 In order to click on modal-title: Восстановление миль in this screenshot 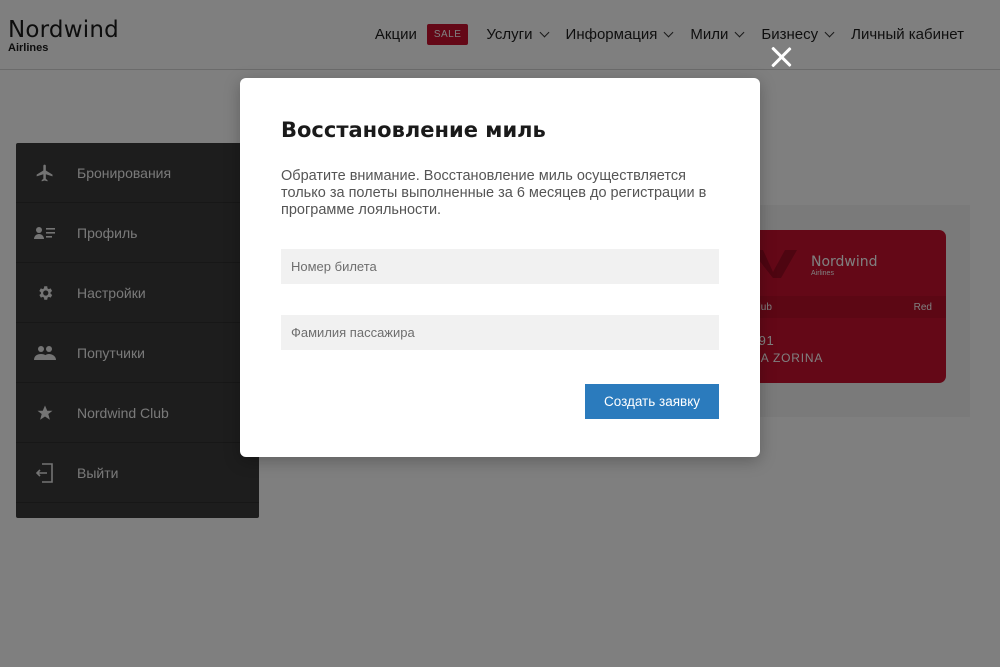, I will do `click(413, 130)`.